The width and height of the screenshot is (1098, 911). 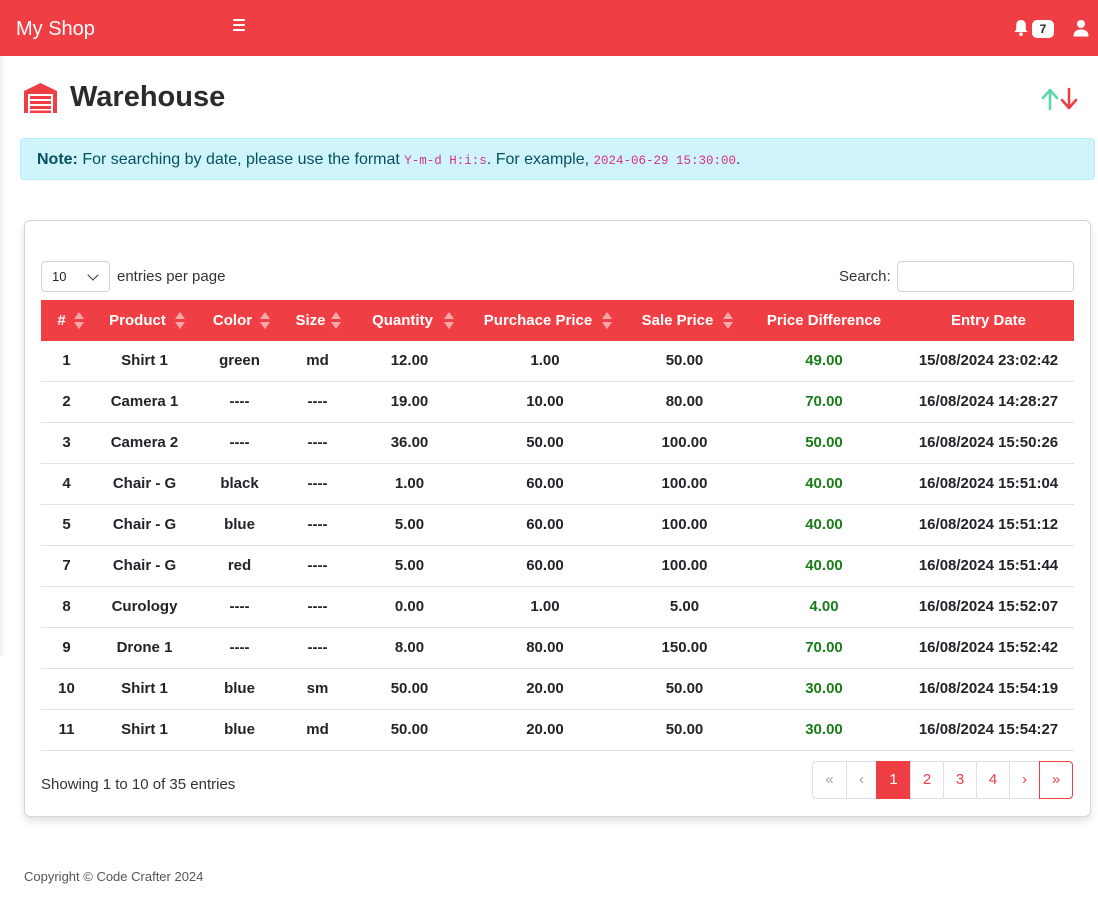 I want to click on pagination-page-3: 3, so click(x=960, y=780).